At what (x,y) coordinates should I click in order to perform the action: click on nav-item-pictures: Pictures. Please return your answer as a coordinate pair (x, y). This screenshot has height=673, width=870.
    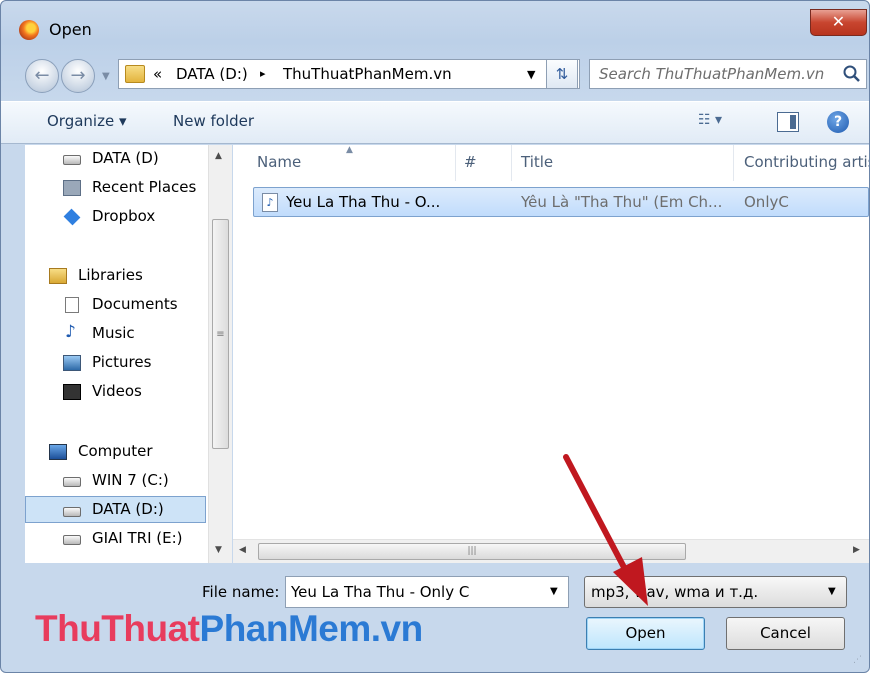
    Looking at the image, I should click on (115, 362).